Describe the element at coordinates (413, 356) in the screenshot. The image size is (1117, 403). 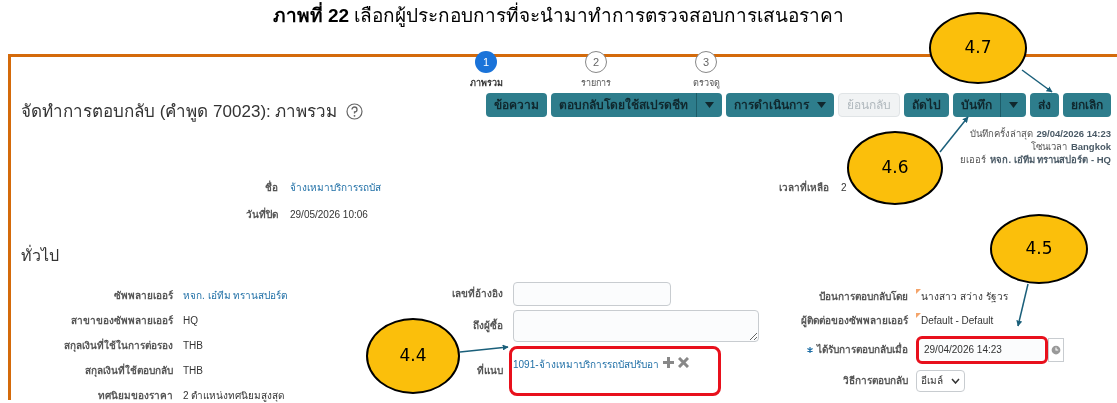
I see `callout-bubble: 4.4` at that location.